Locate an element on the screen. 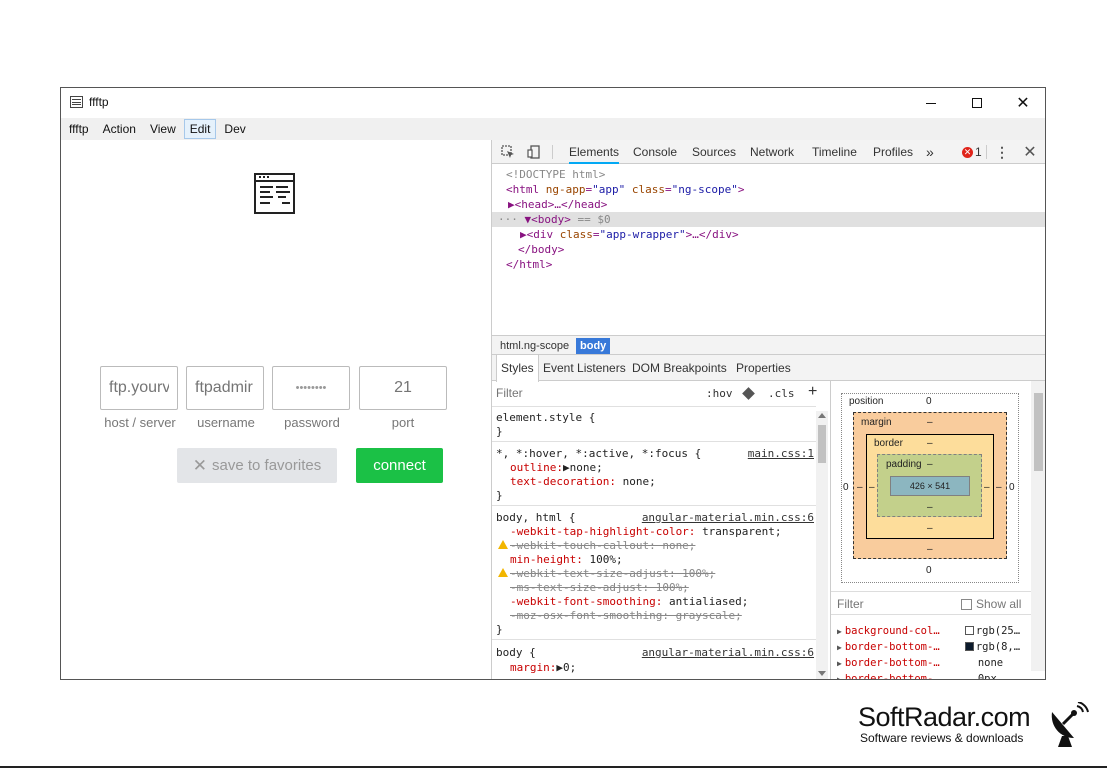 The width and height of the screenshot is (1107, 769). app-icon is located at coordinates (76, 102).